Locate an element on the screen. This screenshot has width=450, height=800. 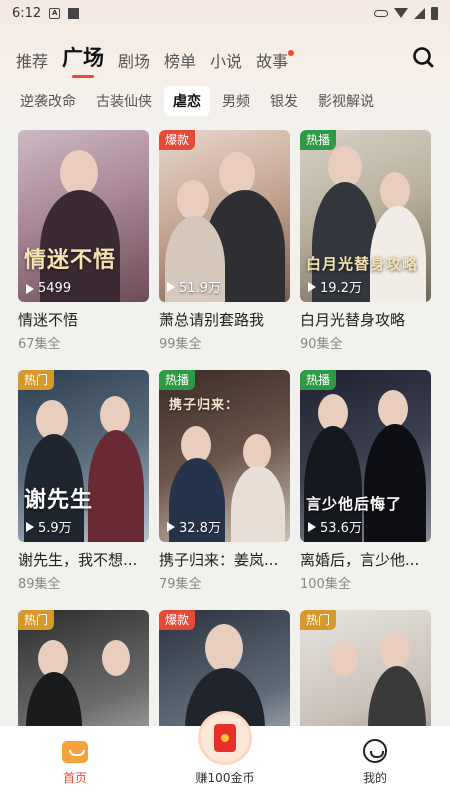
play-count: 51.9万 is located at coordinates (194, 286).